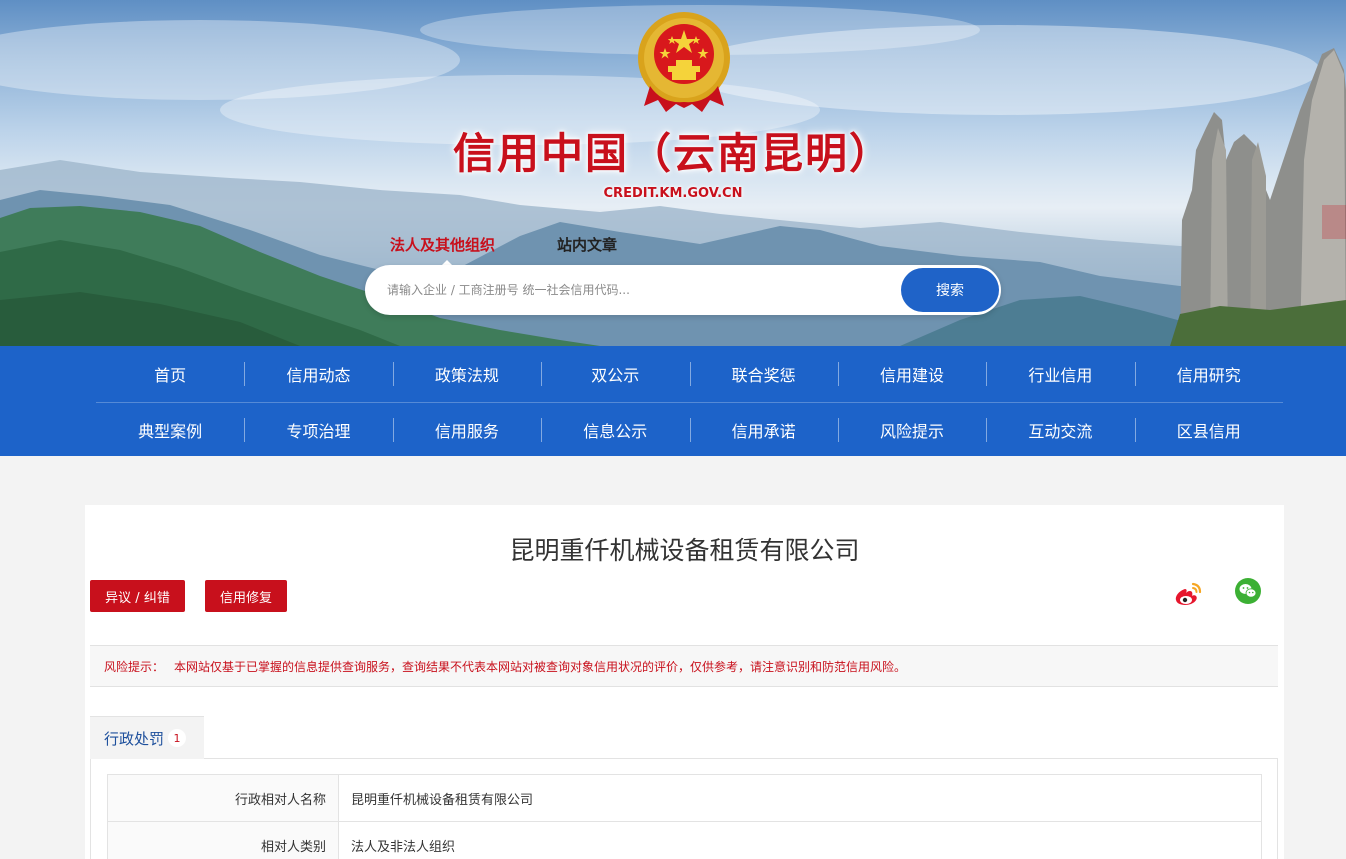 The height and width of the screenshot is (859, 1346). Describe the element at coordinates (684, 550) in the screenshot. I see `company-name-title: 昆明重仟机械设备租赁有限公司` at that location.